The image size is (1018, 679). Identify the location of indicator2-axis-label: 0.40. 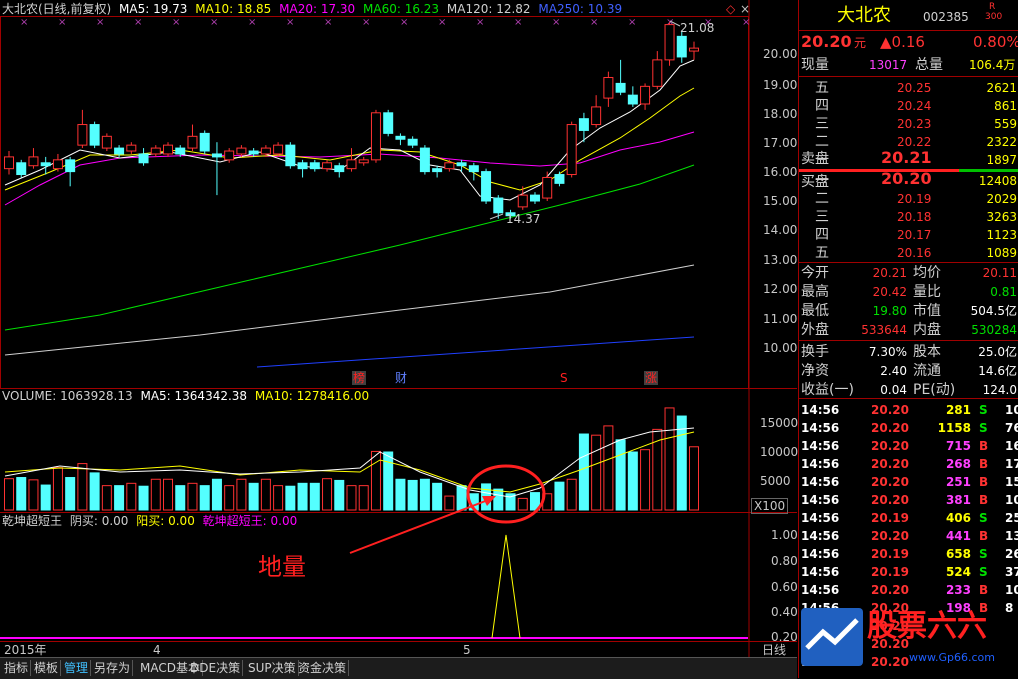
(784, 612).